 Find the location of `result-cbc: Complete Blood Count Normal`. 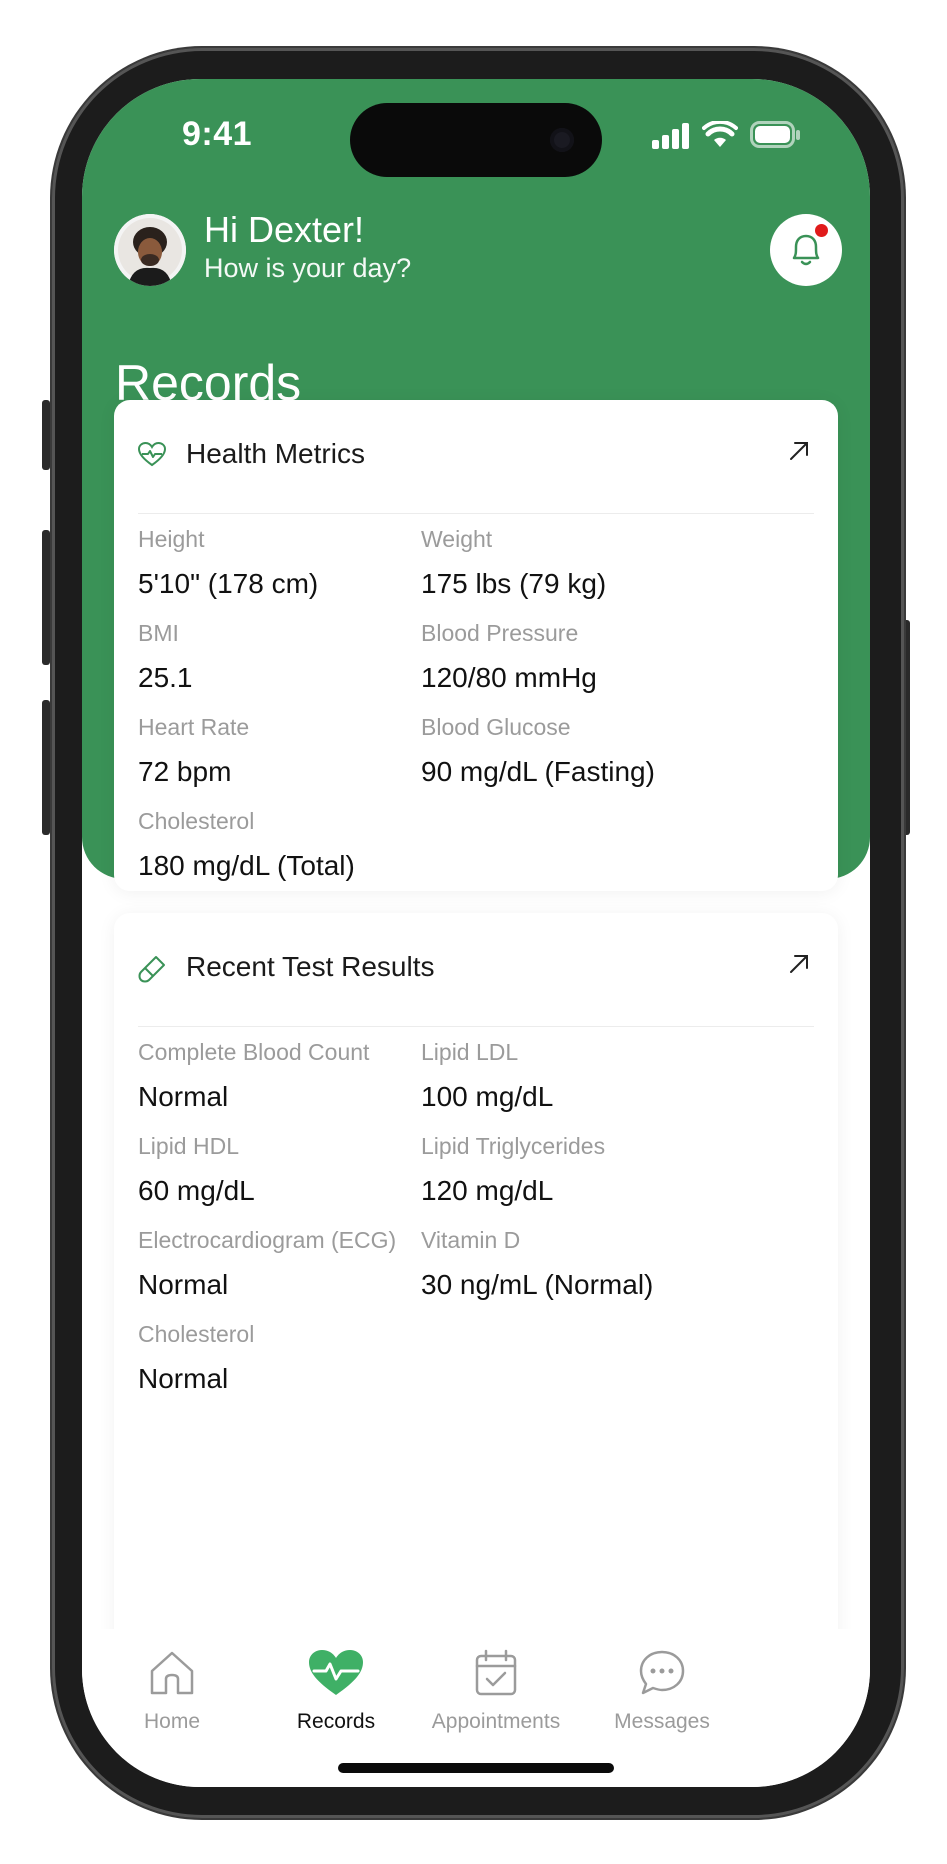

result-cbc: Complete Blood Count Normal is located at coordinates (303, 1075).